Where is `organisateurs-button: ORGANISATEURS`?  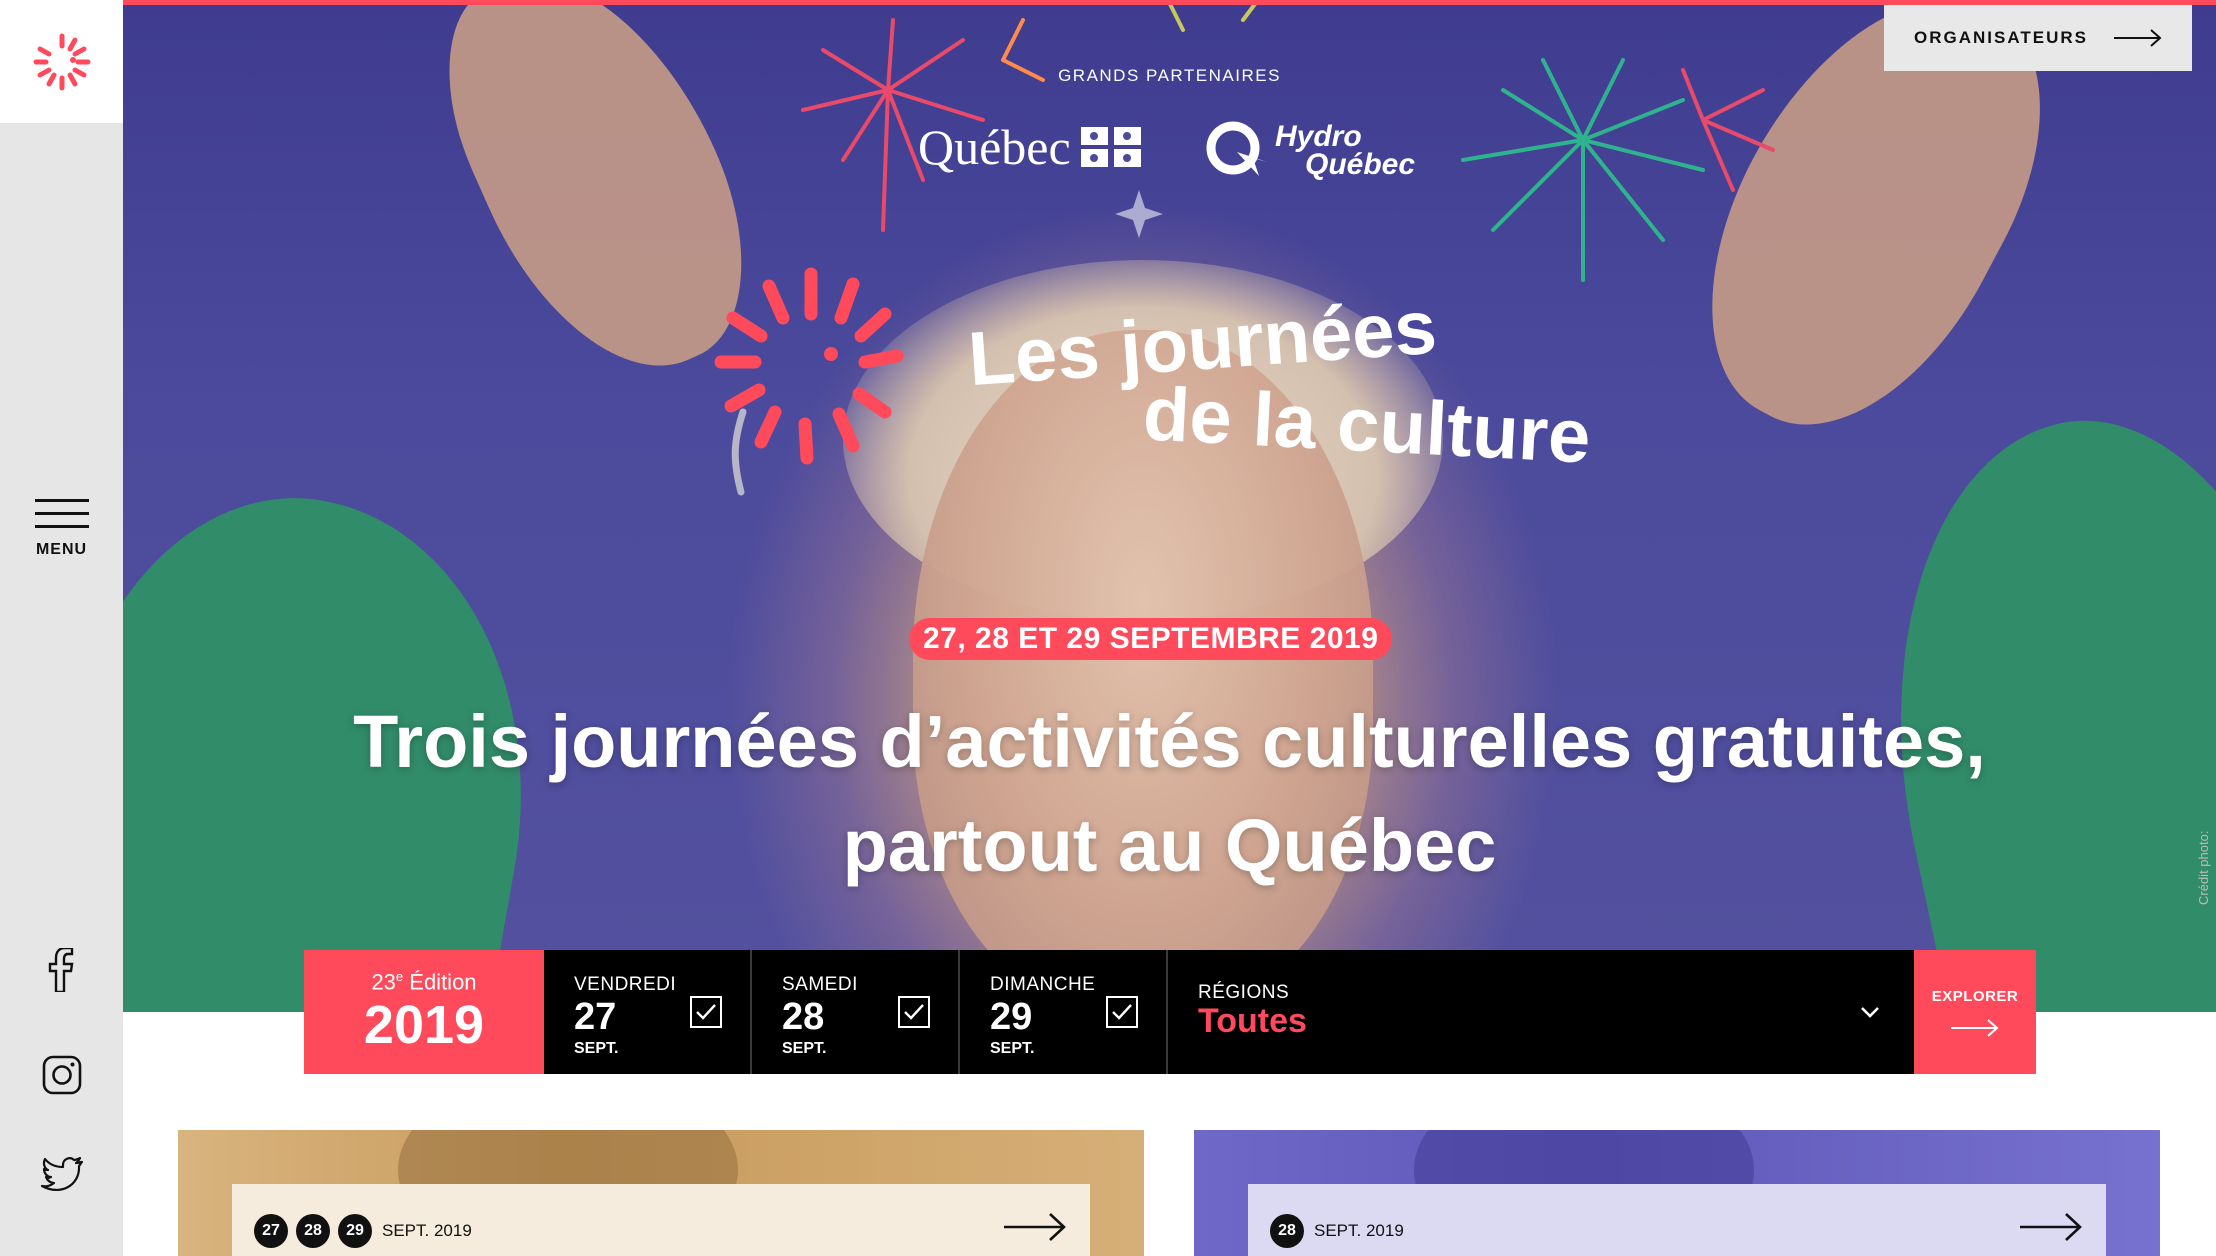
organisateurs-button: ORGANISATEURS is located at coordinates (2038, 38).